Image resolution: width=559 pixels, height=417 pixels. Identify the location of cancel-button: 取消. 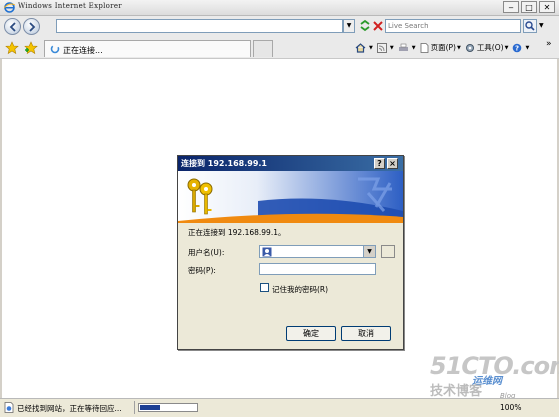
(366, 333).